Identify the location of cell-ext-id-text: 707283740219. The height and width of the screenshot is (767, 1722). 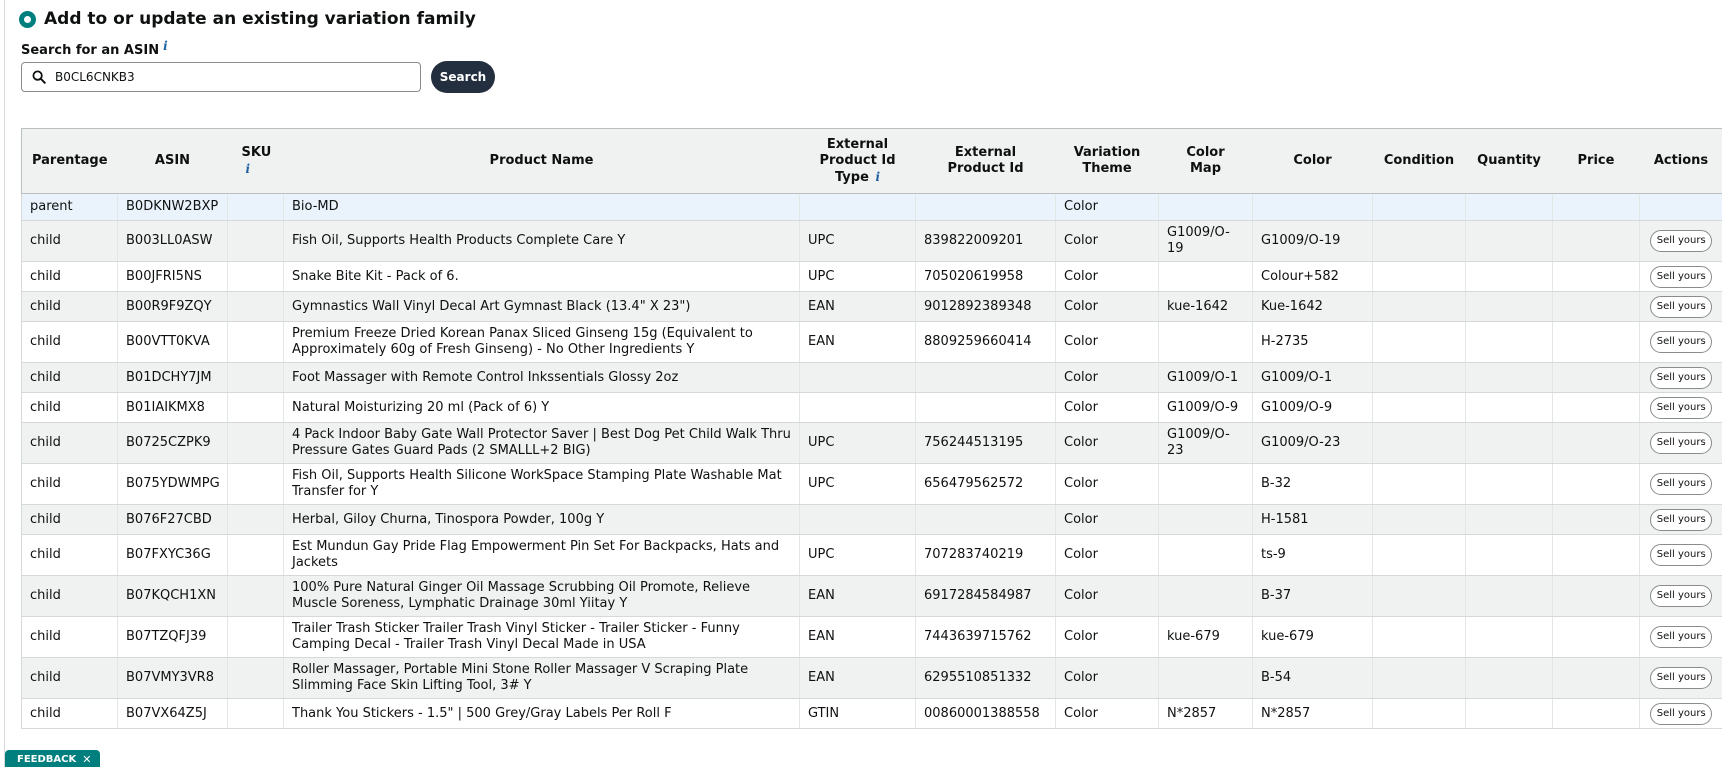
(974, 554).